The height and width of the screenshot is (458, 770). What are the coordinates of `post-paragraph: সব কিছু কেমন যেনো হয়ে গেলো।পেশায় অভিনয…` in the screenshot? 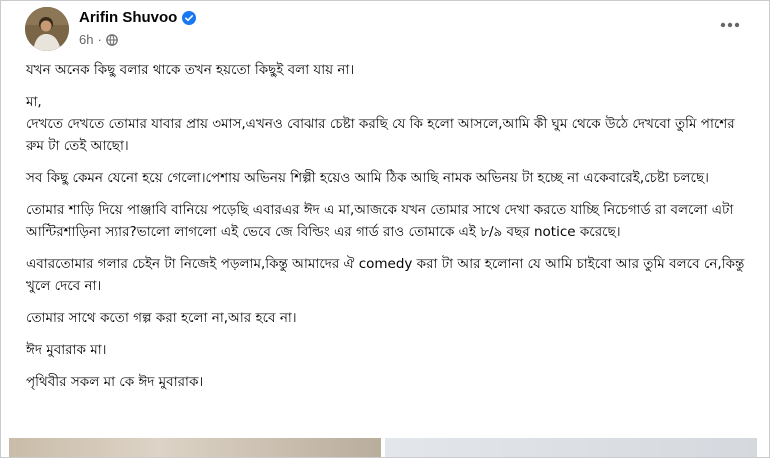 It's located at (367, 178).